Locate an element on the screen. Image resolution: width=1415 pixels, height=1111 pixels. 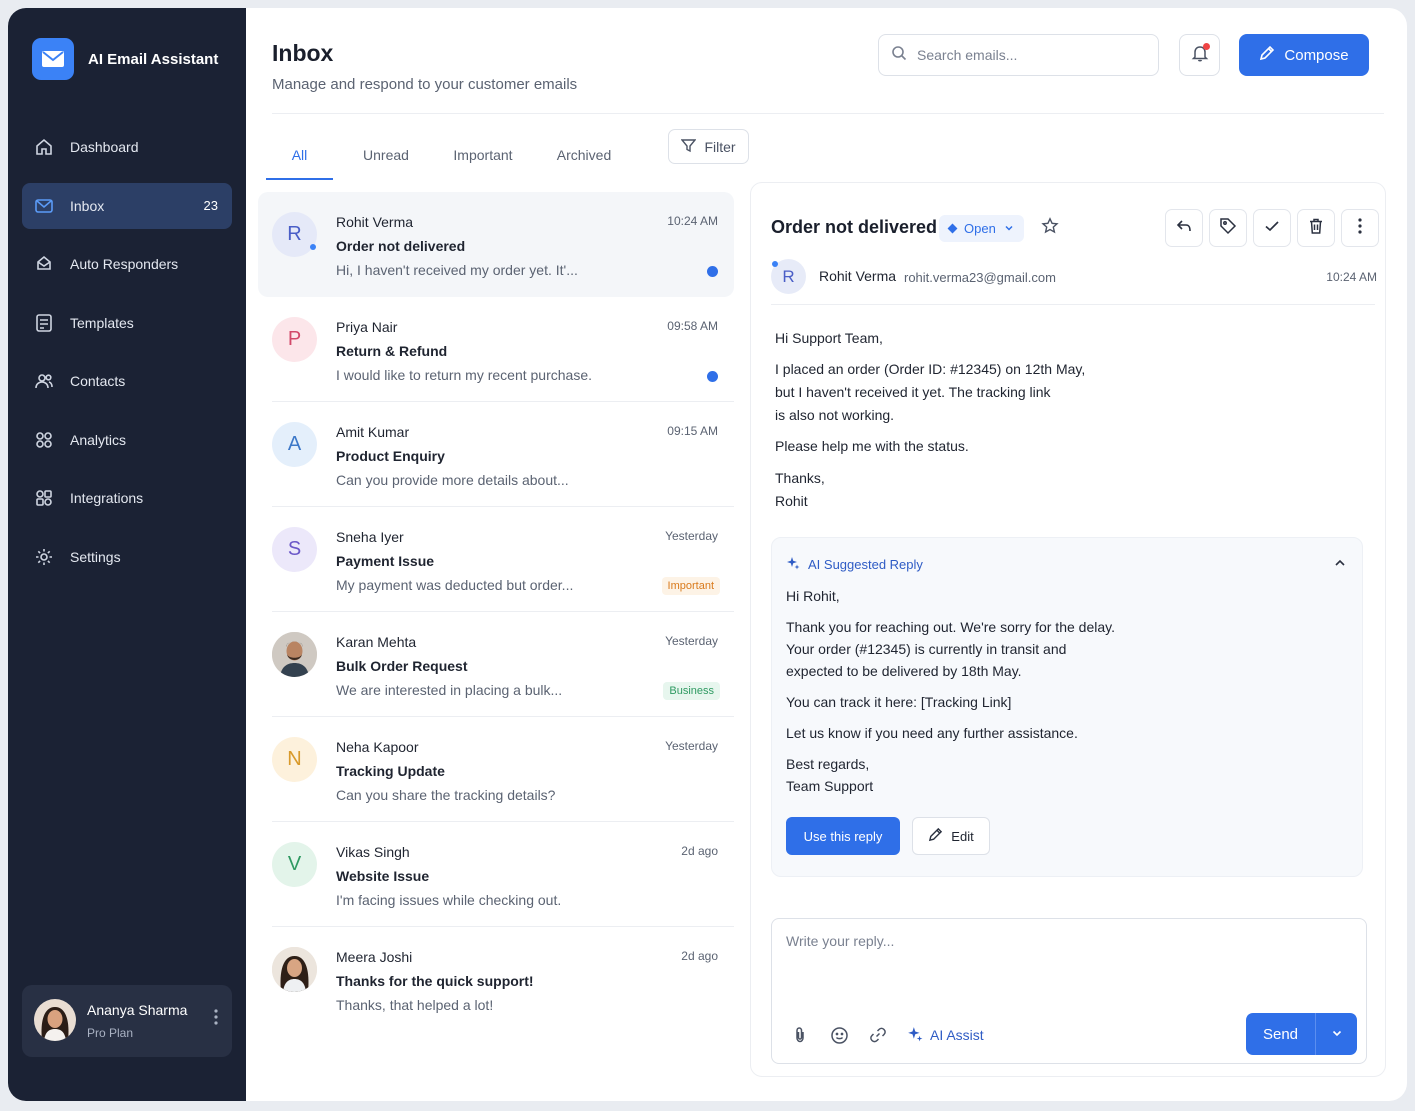
reply-button is located at coordinates (1184, 228).